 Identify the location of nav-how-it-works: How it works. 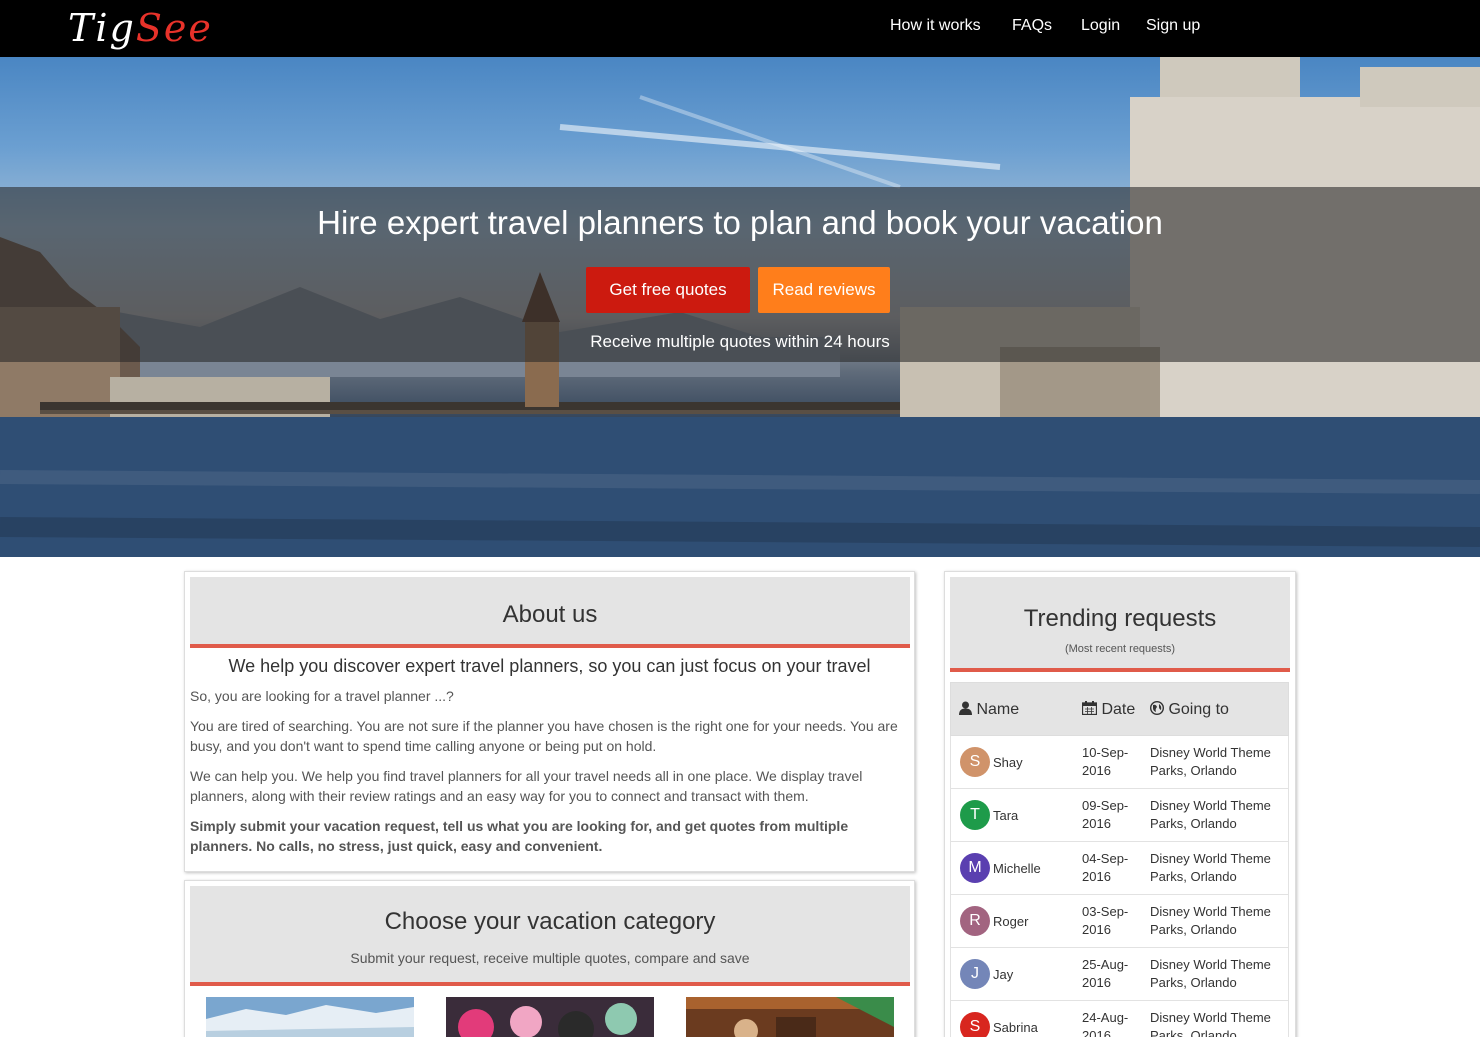
(935, 26).